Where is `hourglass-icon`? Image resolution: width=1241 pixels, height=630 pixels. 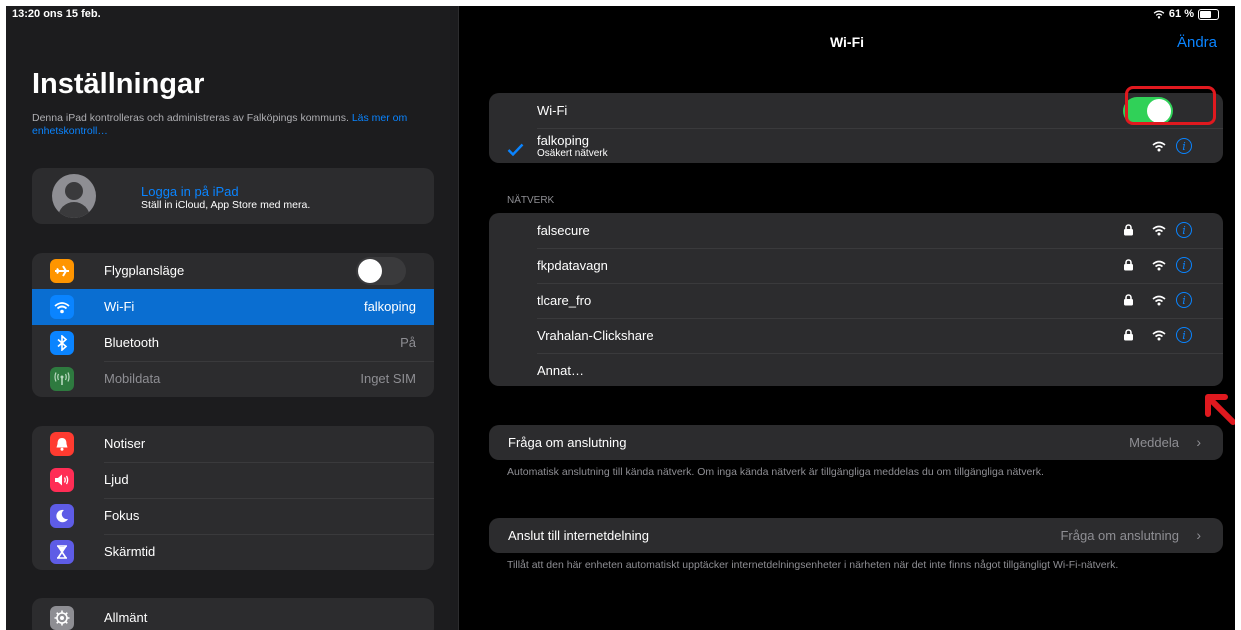 hourglass-icon is located at coordinates (62, 552).